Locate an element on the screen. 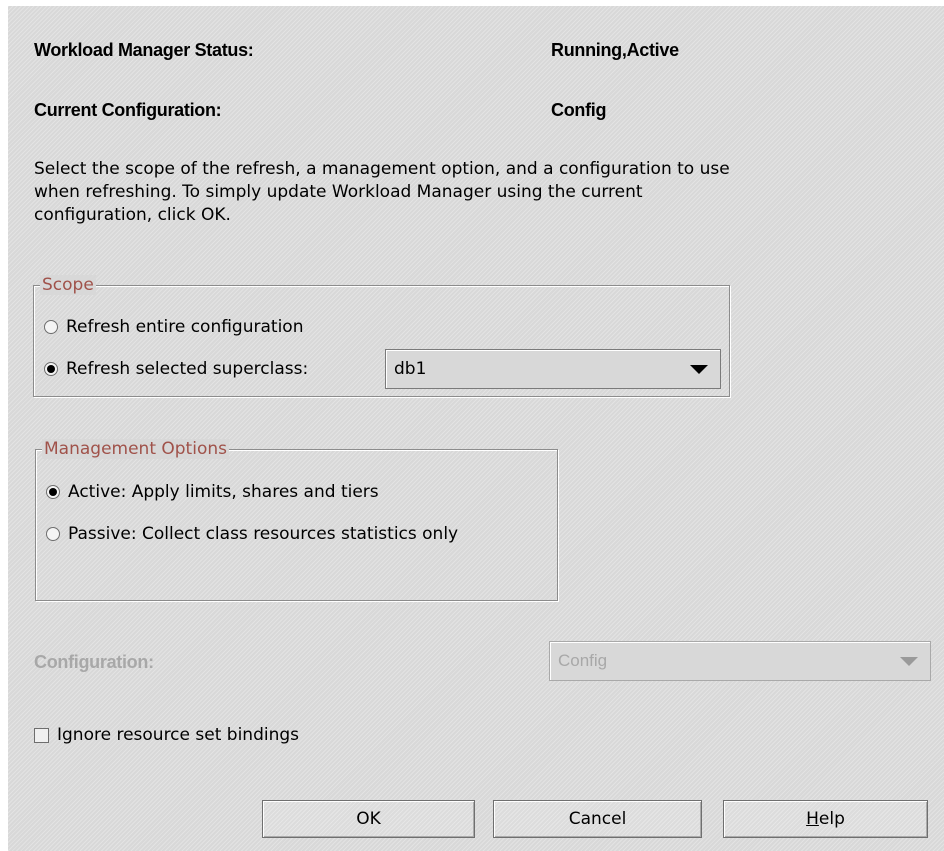  ok-button: OK is located at coordinates (368, 819).